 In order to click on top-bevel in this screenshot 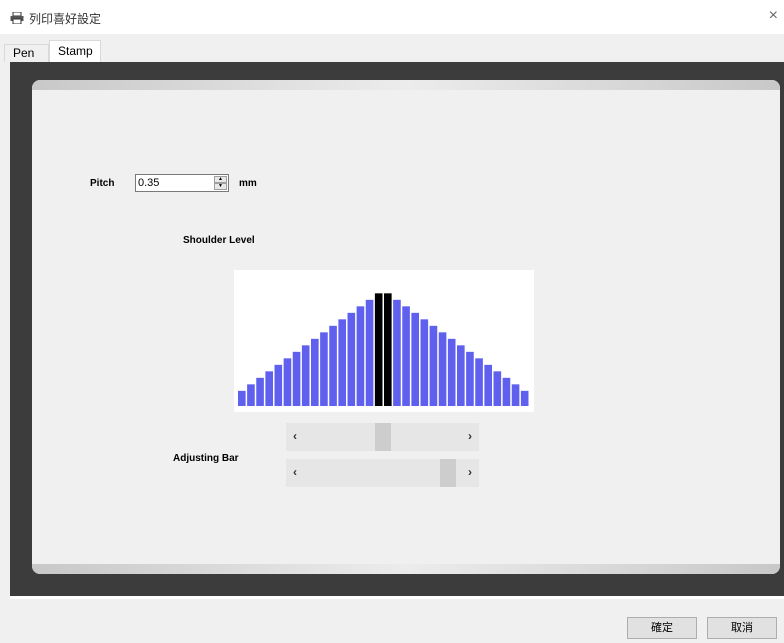, I will do `click(406, 85)`.